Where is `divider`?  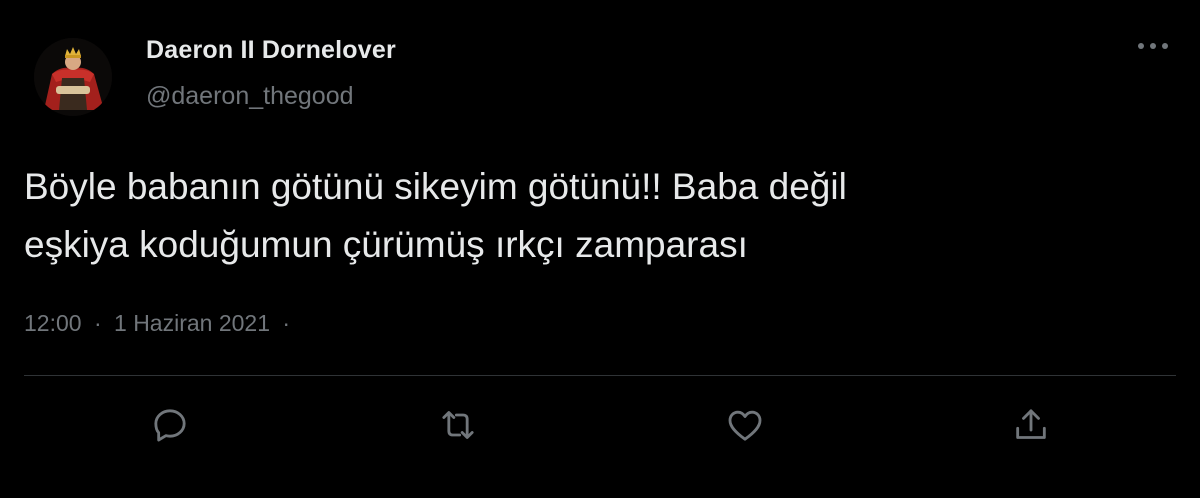 divider is located at coordinates (600, 375).